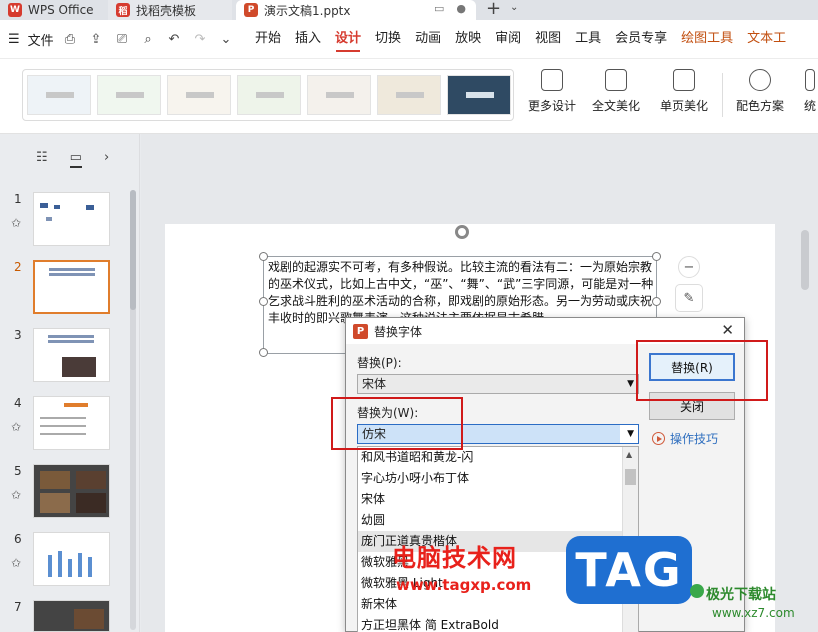  I want to click on save-icon: ⎙, so click(70, 39).